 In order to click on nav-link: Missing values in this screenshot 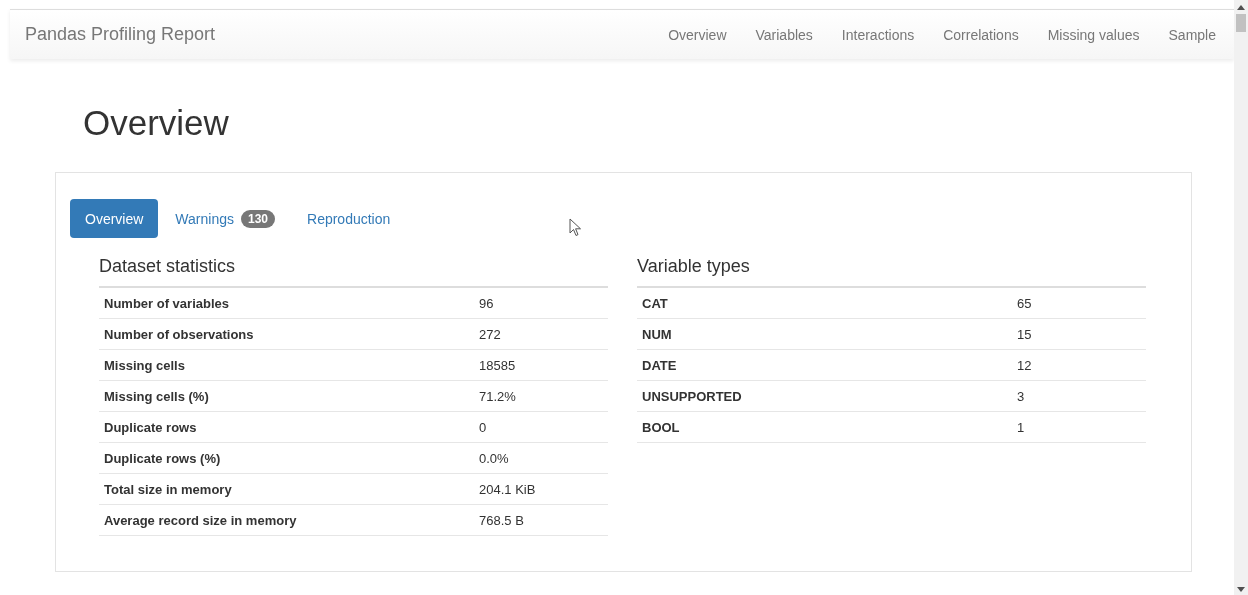, I will do `click(1093, 34)`.